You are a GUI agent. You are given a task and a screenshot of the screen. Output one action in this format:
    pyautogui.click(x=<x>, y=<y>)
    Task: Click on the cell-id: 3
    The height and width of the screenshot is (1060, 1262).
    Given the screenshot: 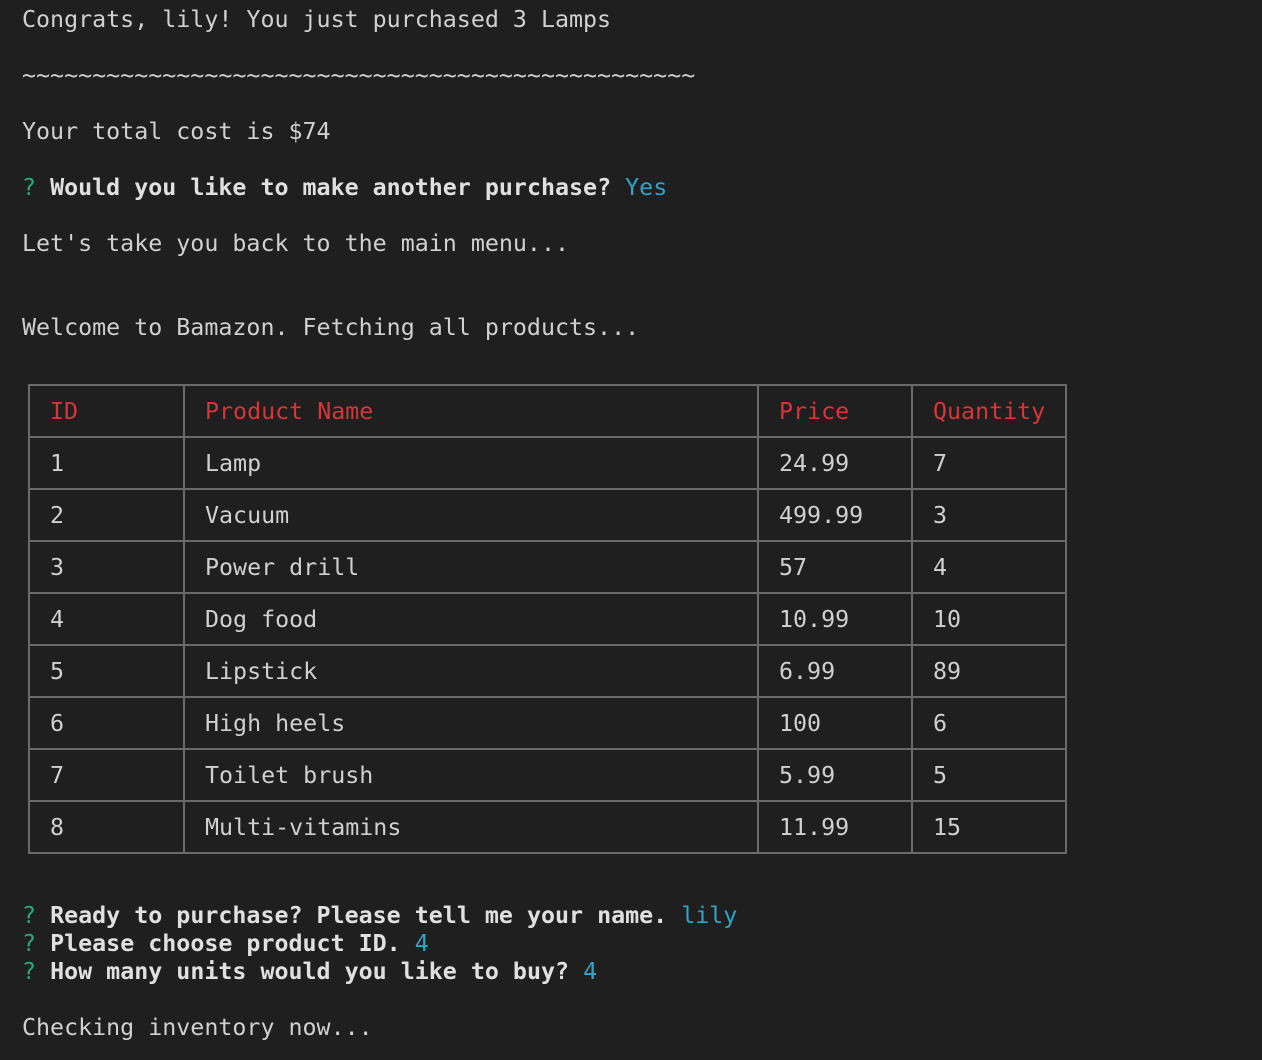 What is the action you would take?
    pyautogui.click(x=106, y=567)
    